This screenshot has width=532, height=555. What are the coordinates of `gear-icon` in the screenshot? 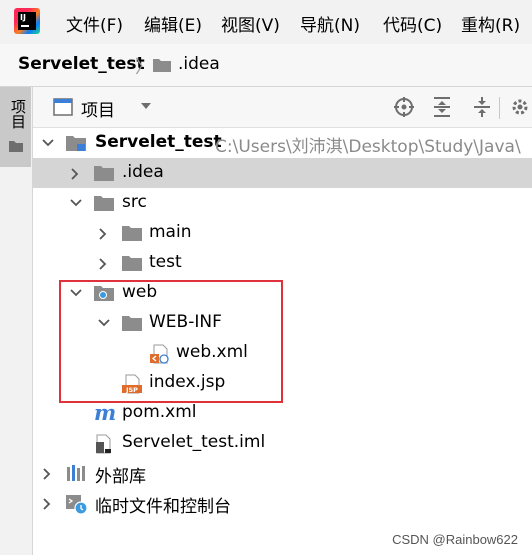 It's located at (520, 107).